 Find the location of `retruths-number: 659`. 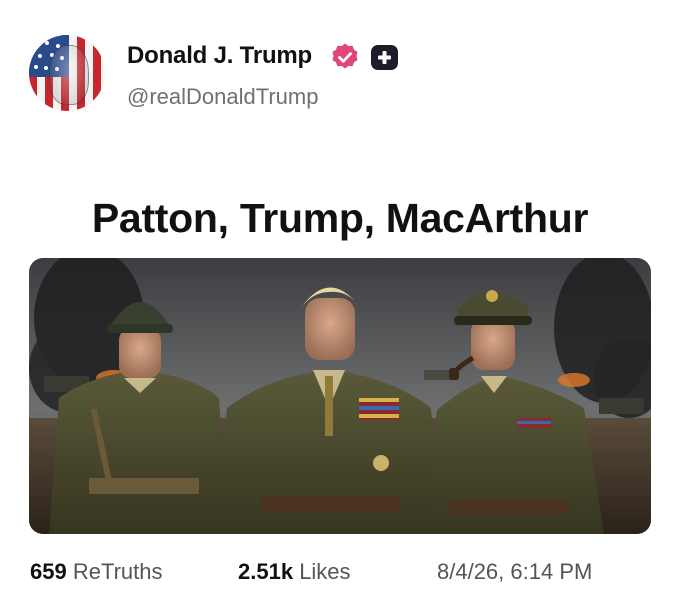

retruths-number: 659 is located at coordinates (48, 571).